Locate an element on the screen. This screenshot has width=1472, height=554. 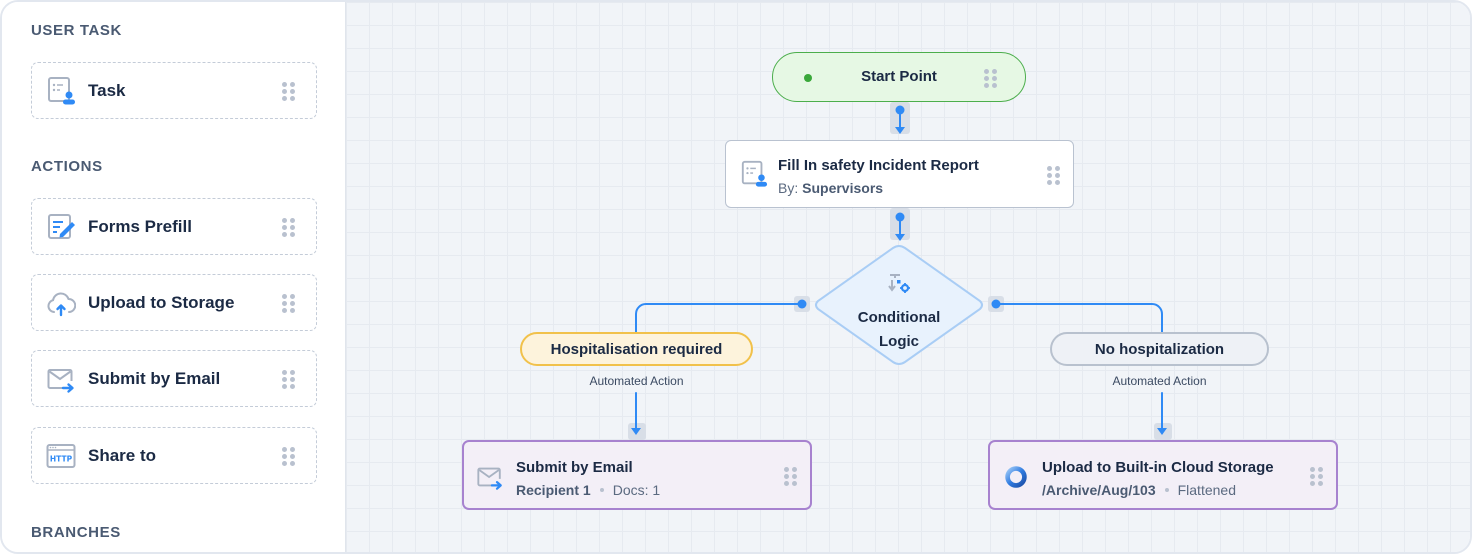
task-title: Fill In safety Incident Report is located at coordinates (878, 165).